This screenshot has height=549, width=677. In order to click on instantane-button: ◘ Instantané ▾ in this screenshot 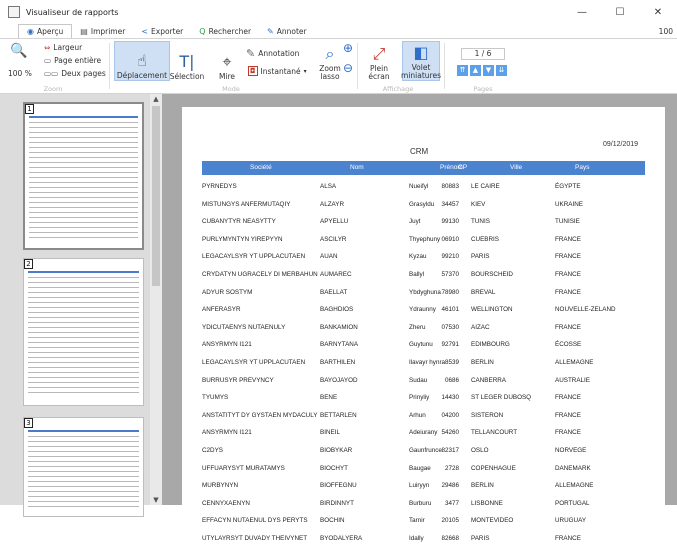, I will do `click(277, 71)`.